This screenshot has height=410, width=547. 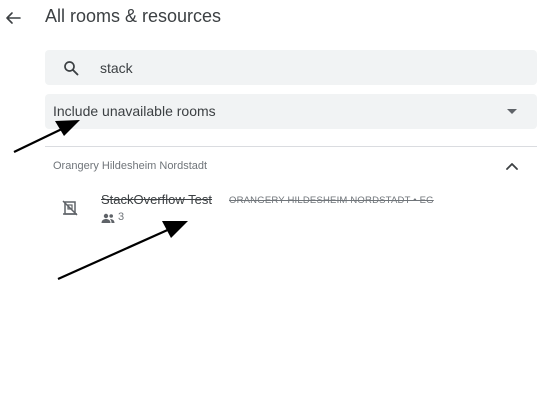 I want to click on dropdown-arrow-icon, so click(x=512, y=111).